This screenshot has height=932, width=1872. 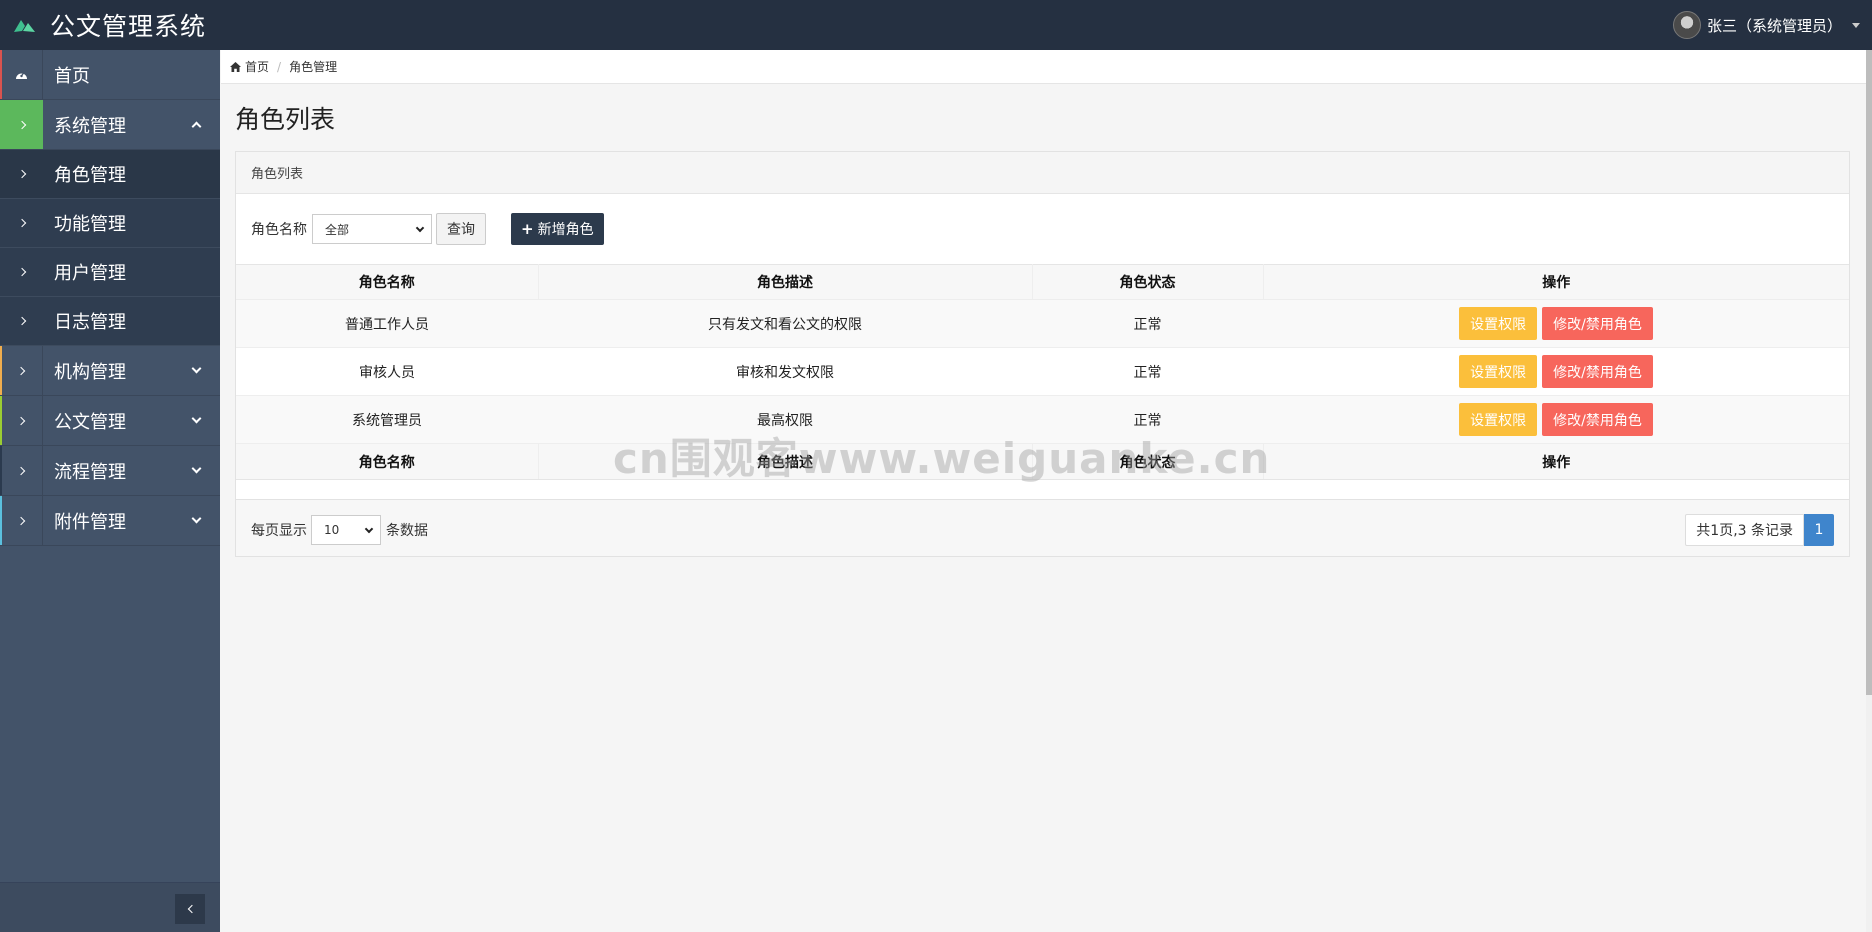 What do you see at coordinates (337, 229) in the screenshot?
I see `role-name-select-value: 全部` at bounding box center [337, 229].